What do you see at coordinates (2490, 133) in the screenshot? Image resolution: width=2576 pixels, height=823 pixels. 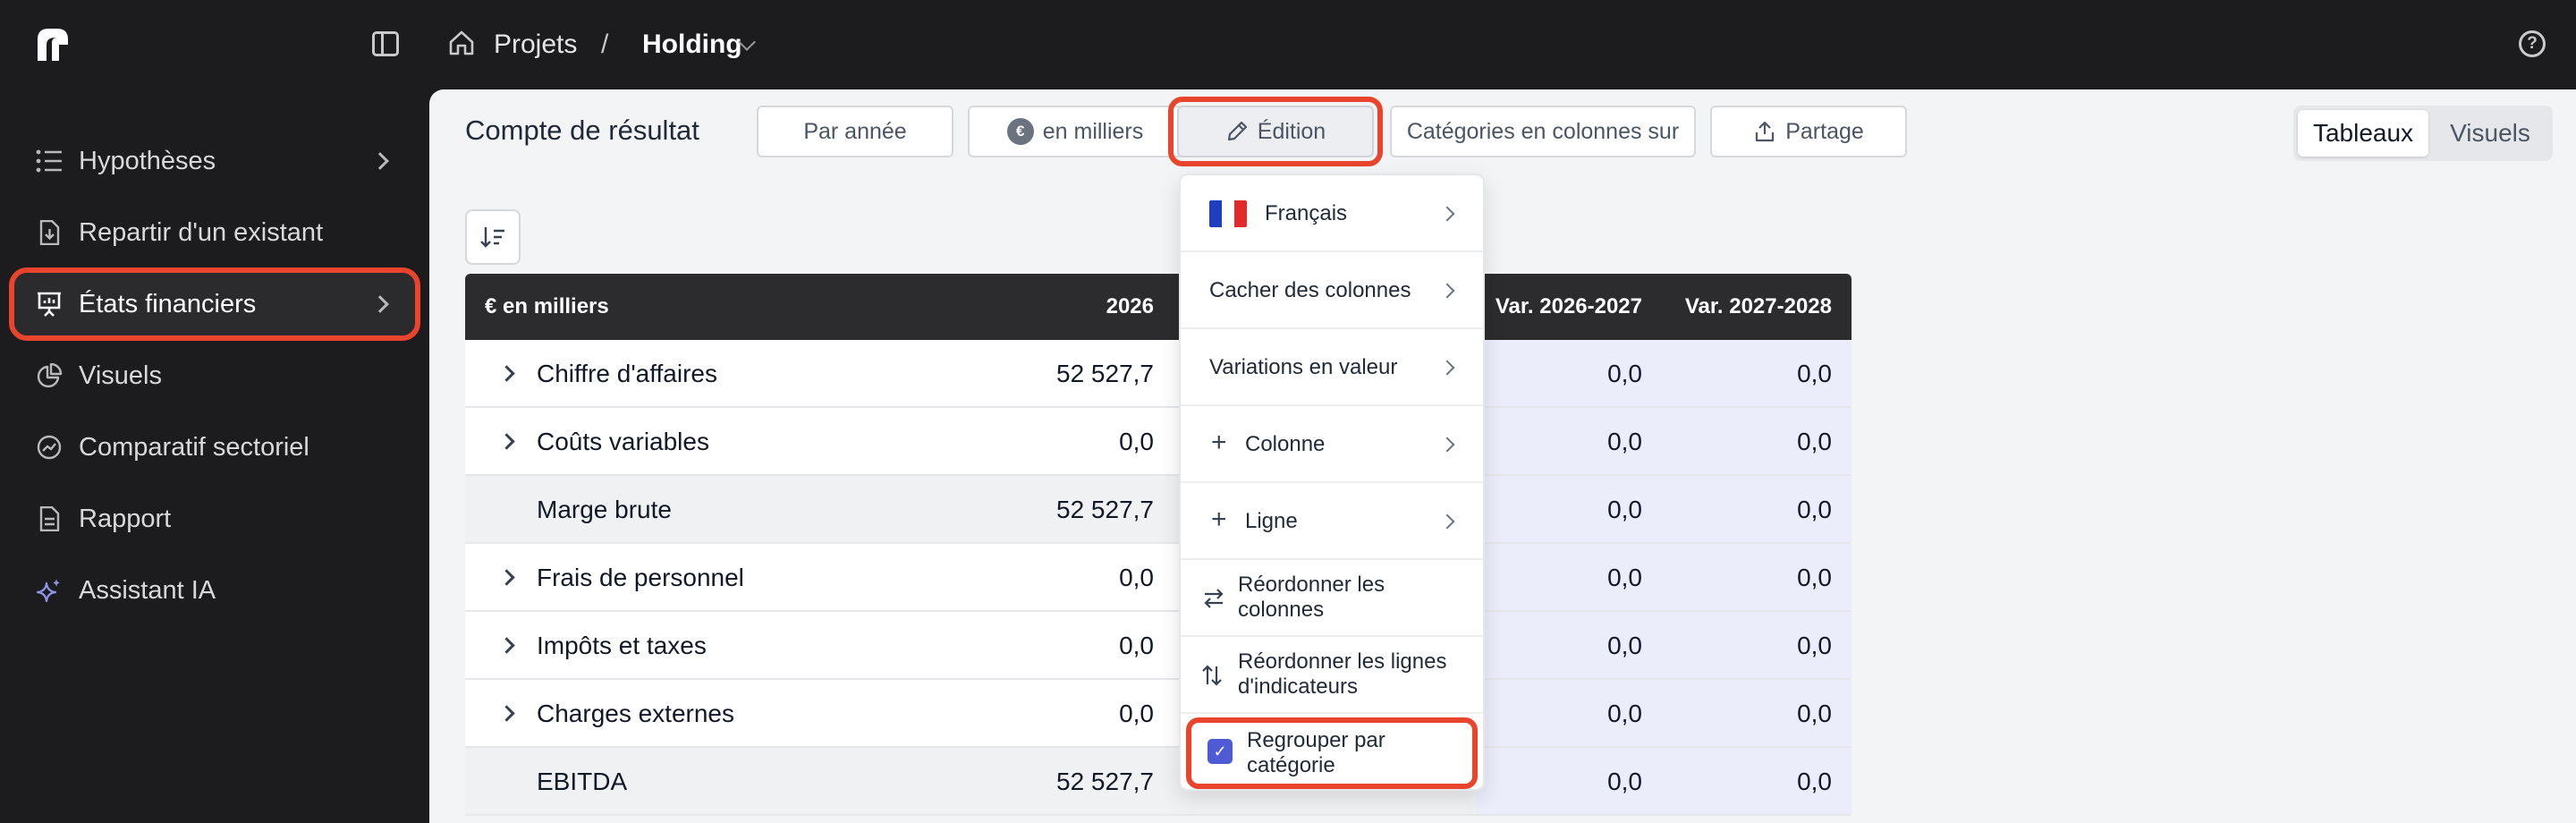 I see `view-visuals-option: Visuels` at bounding box center [2490, 133].